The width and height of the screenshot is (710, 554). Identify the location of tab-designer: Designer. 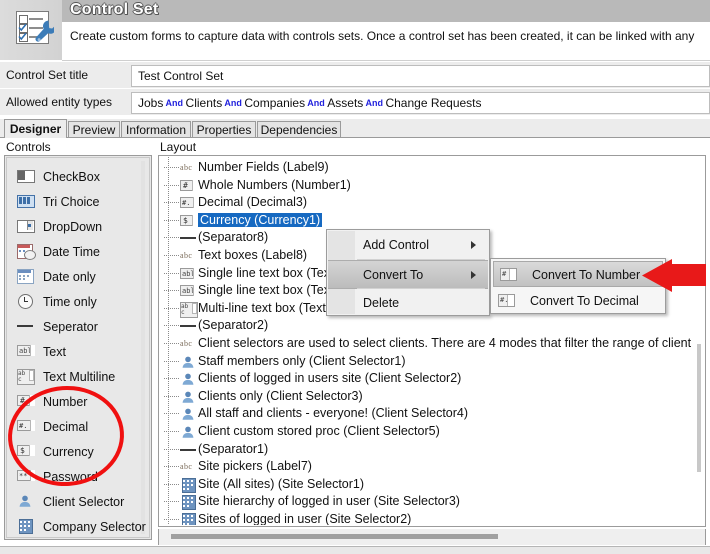
(35, 128).